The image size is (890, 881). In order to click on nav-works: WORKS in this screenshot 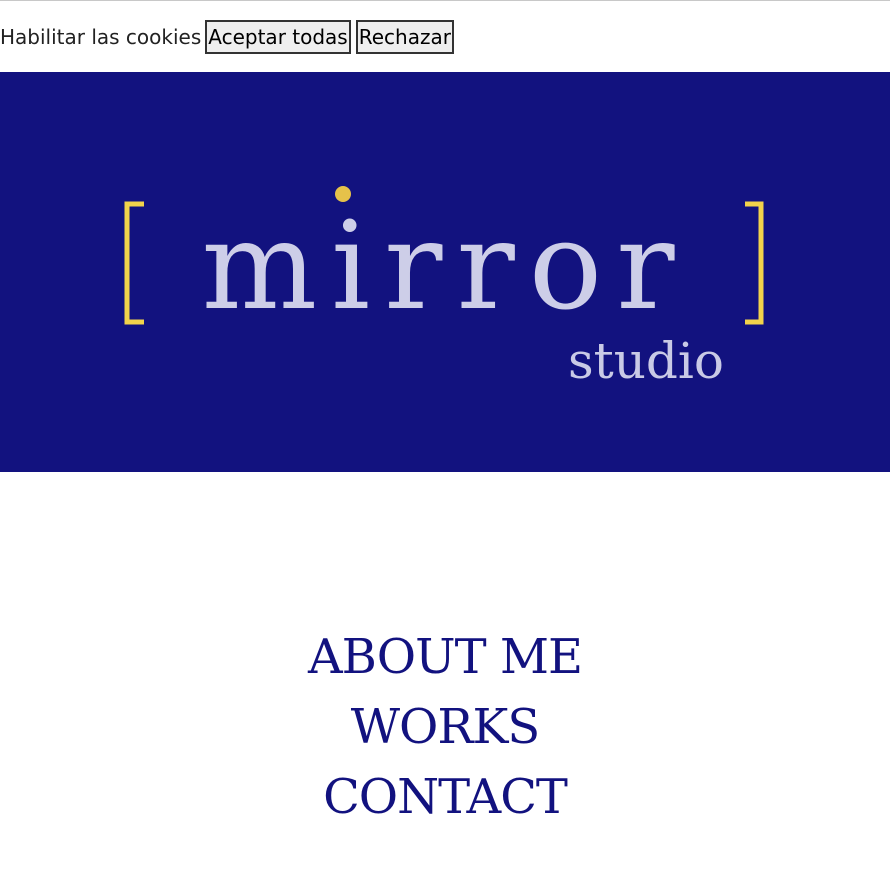, I will do `click(445, 727)`.